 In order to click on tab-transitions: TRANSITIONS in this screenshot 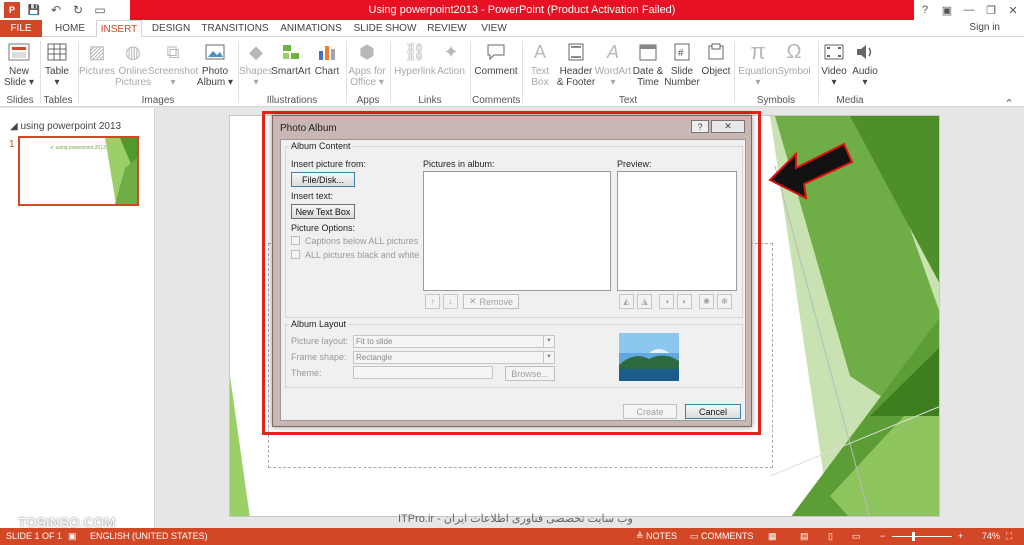, I will do `click(235, 28)`.